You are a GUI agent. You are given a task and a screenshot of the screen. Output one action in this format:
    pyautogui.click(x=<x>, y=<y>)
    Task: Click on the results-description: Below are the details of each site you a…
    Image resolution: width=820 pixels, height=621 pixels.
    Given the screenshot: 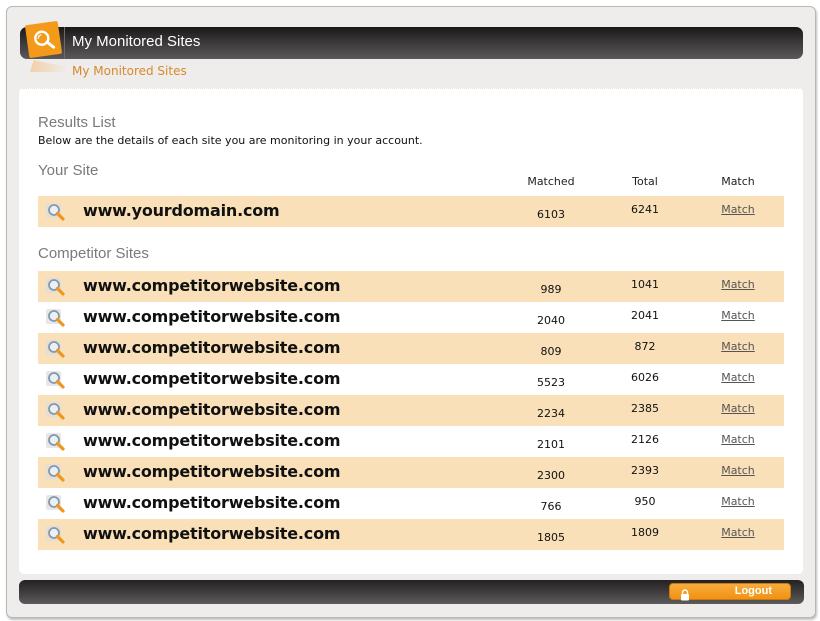 What is the action you would take?
    pyautogui.click(x=230, y=140)
    